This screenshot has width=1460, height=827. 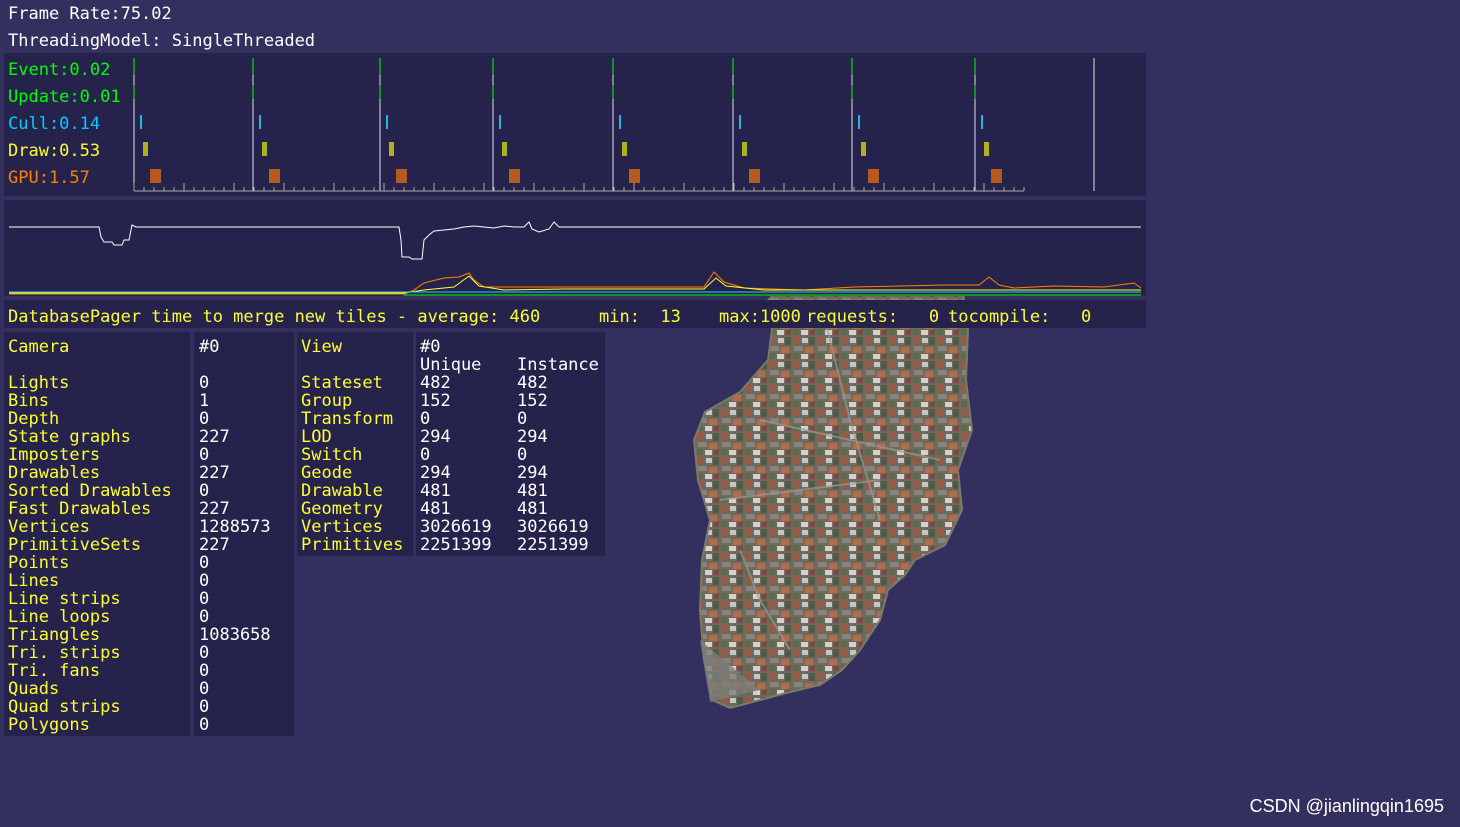 I want to click on pager-requests: requests: 0, so click(x=873, y=317).